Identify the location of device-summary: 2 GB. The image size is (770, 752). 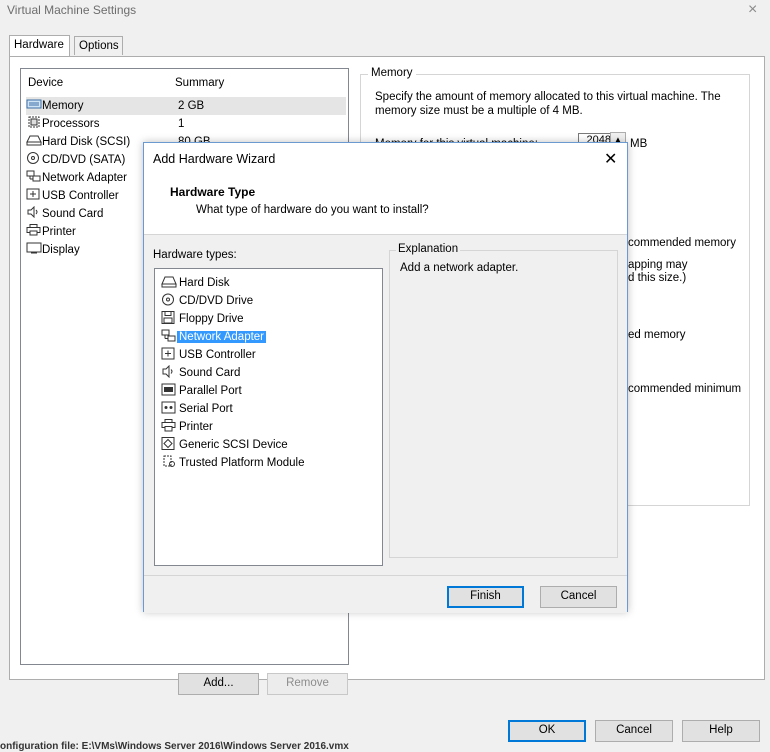
(191, 106).